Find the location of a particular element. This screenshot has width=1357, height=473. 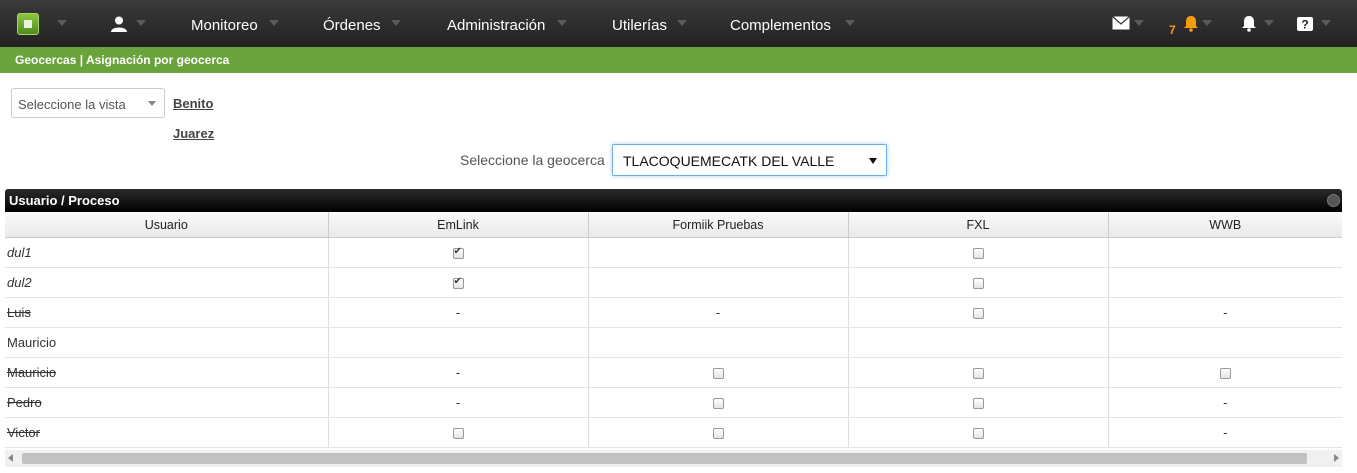

panel-collapse-icon is located at coordinates (1333, 200).